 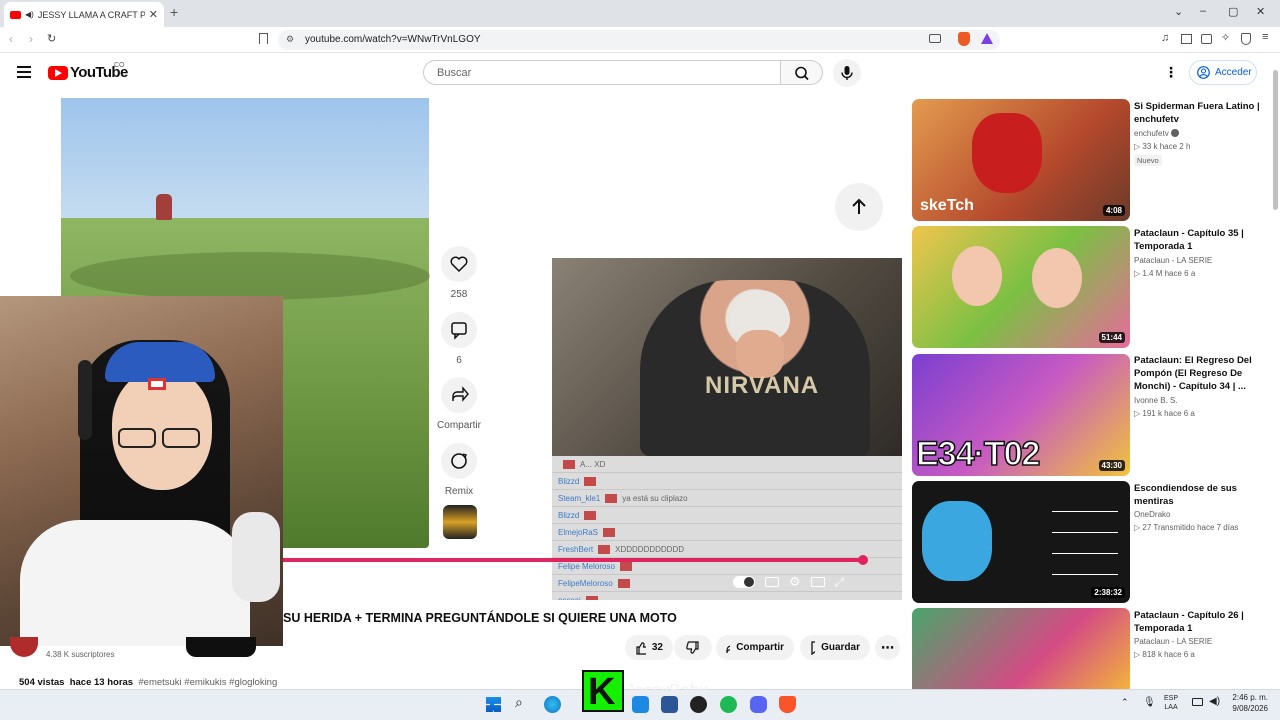 I want to click on channel-avatar, so click(x=24, y=647).